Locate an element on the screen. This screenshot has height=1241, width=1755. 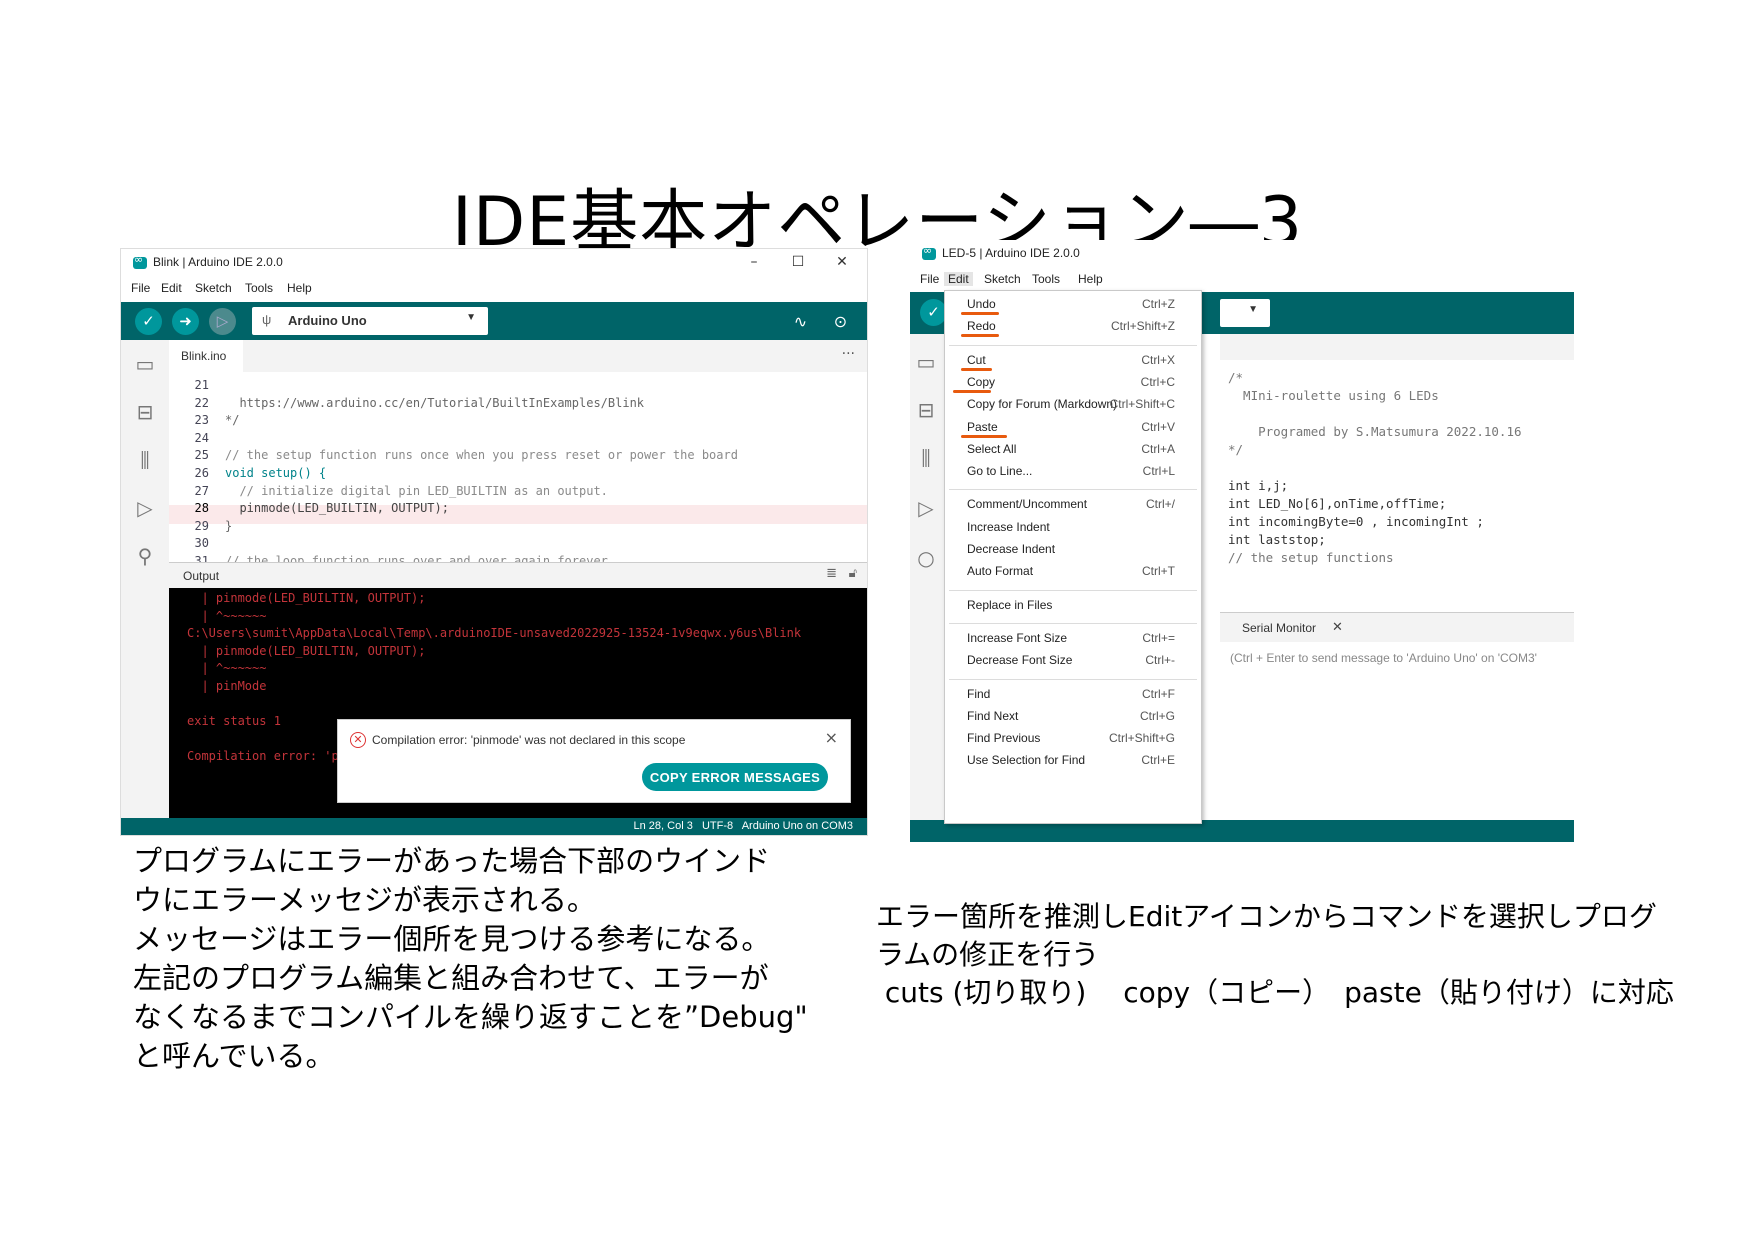
board-selector: ψ Arduino Uno ▼ is located at coordinates (370, 321).